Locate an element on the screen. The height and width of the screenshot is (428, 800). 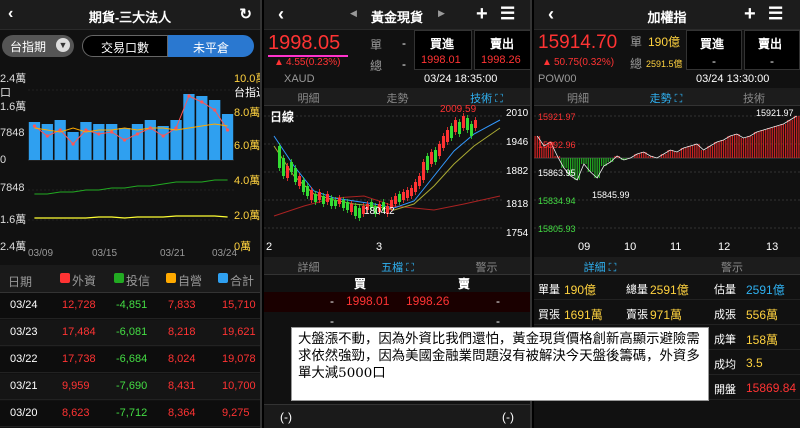
trust-cell: -4,851 is located at coordinates (132, 305).